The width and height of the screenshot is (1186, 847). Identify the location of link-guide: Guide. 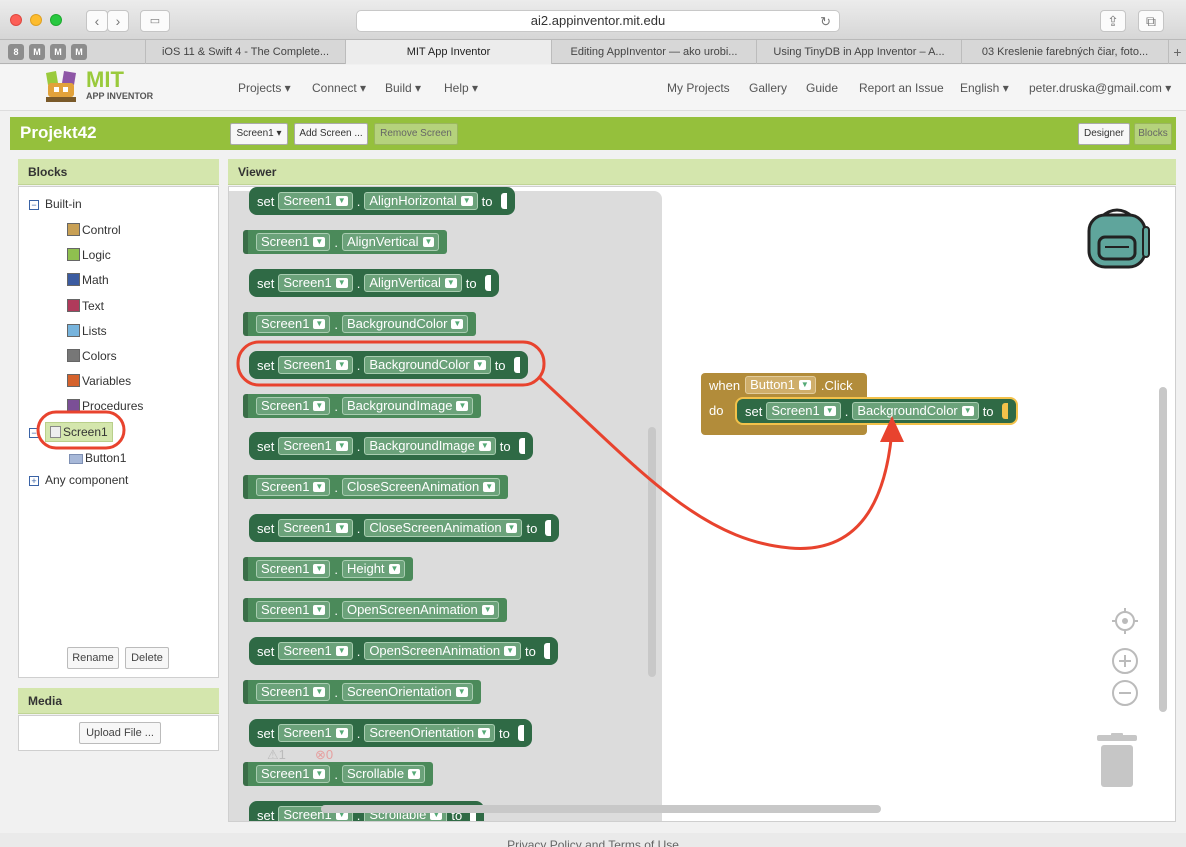
(822, 88).